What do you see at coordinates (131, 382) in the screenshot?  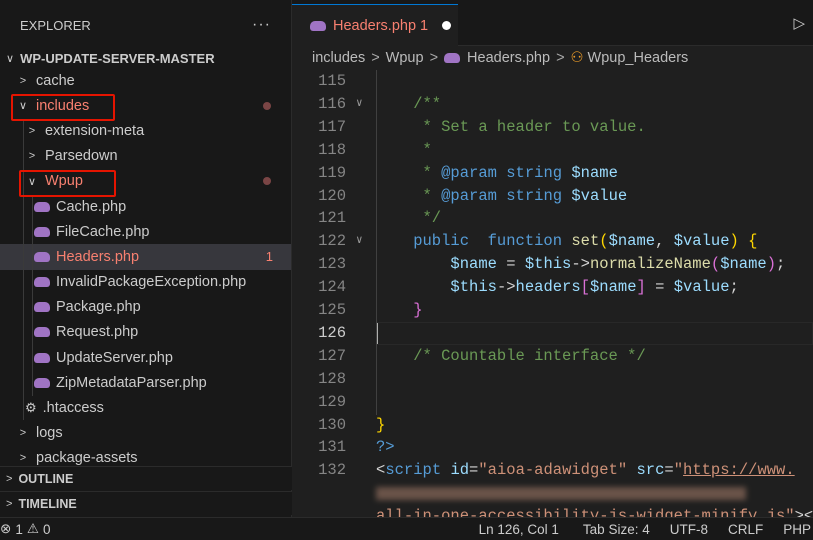 I see `tree-item-label: ZipMetadataParser.php` at bounding box center [131, 382].